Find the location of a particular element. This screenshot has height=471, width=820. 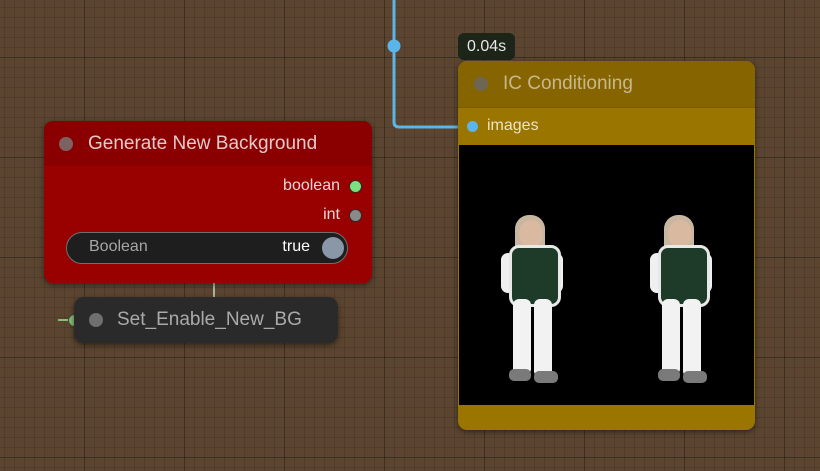

images-link-midpoint is located at coordinates (394, 46).